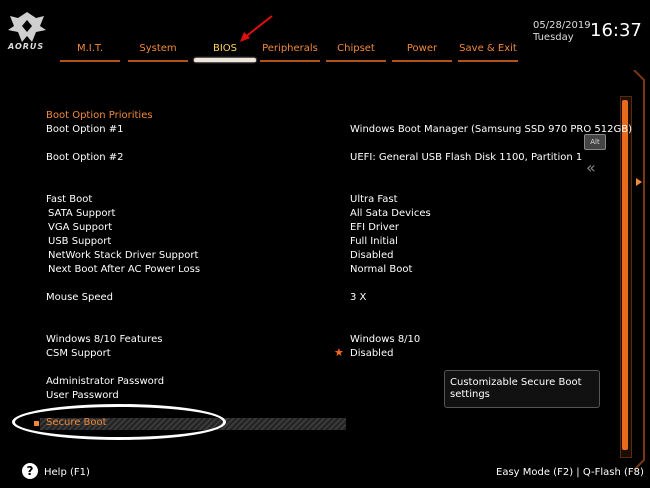 Image resolution: width=650 pixels, height=488 pixels. What do you see at coordinates (78, 353) in the screenshot?
I see `csm-support-label: CSM Support` at bounding box center [78, 353].